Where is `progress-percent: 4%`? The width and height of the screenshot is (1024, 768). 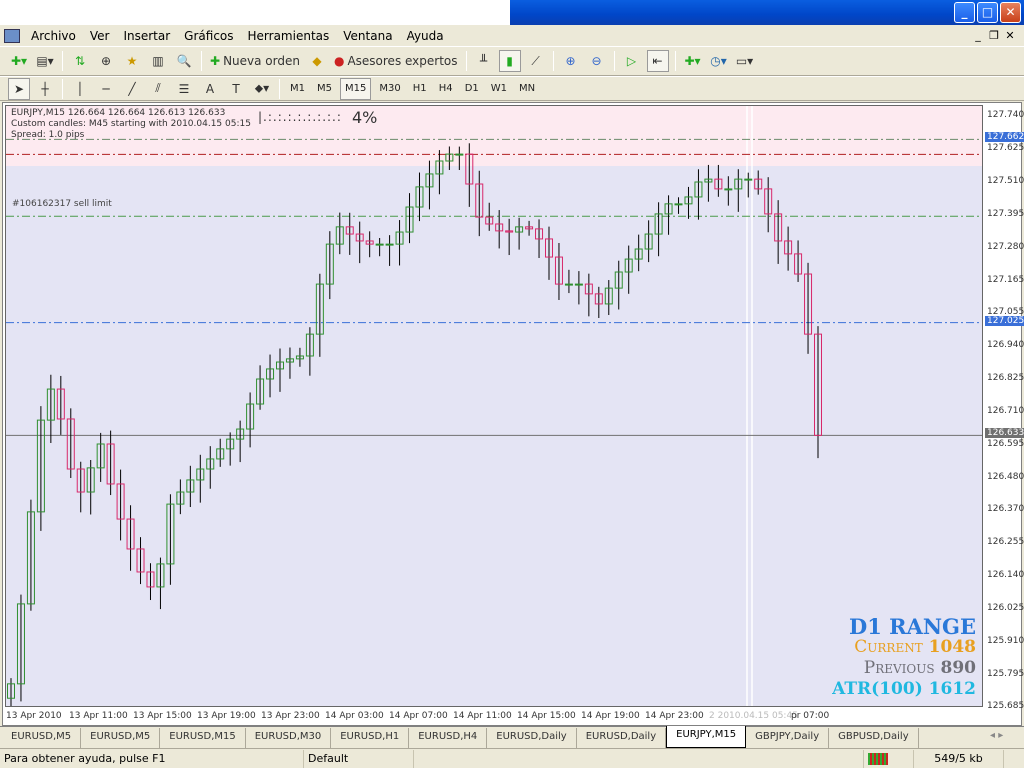 progress-percent: 4% is located at coordinates (365, 117).